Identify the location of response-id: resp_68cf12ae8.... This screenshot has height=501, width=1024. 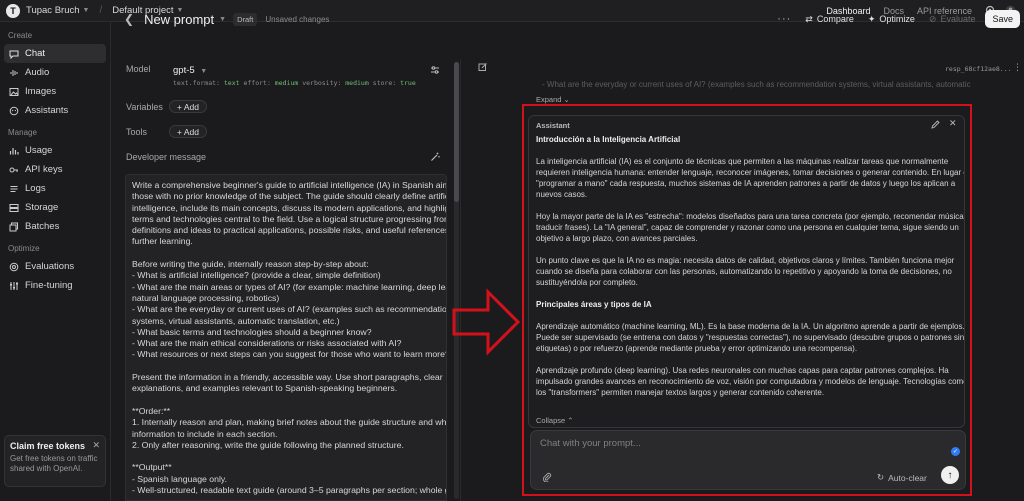
(978, 69).